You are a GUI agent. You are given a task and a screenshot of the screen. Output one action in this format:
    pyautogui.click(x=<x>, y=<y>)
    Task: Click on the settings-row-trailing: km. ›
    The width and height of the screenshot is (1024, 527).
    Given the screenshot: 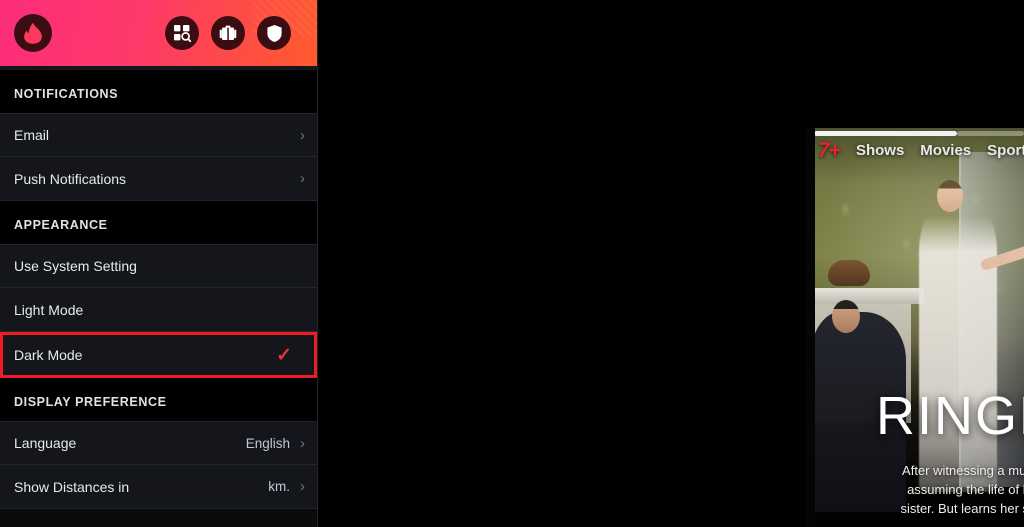 What is the action you would take?
    pyautogui.click(x=286, y=486)
    